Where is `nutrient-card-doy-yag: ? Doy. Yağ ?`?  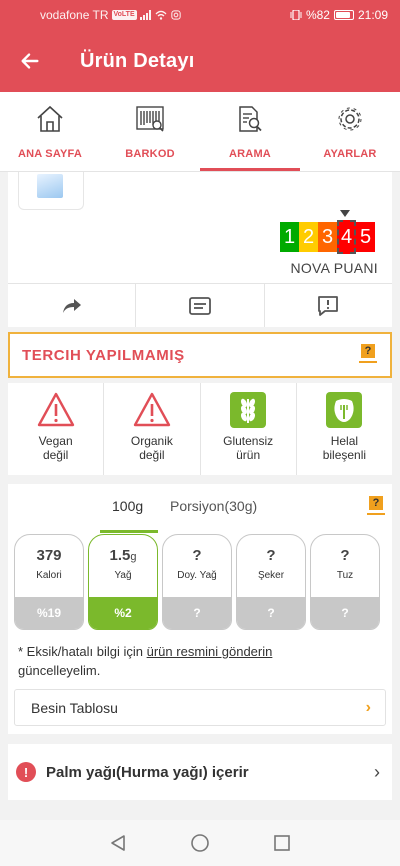 nutrient-card-doy-yag: ? Doy. Yağ ? is located at coordinates (197, 582).